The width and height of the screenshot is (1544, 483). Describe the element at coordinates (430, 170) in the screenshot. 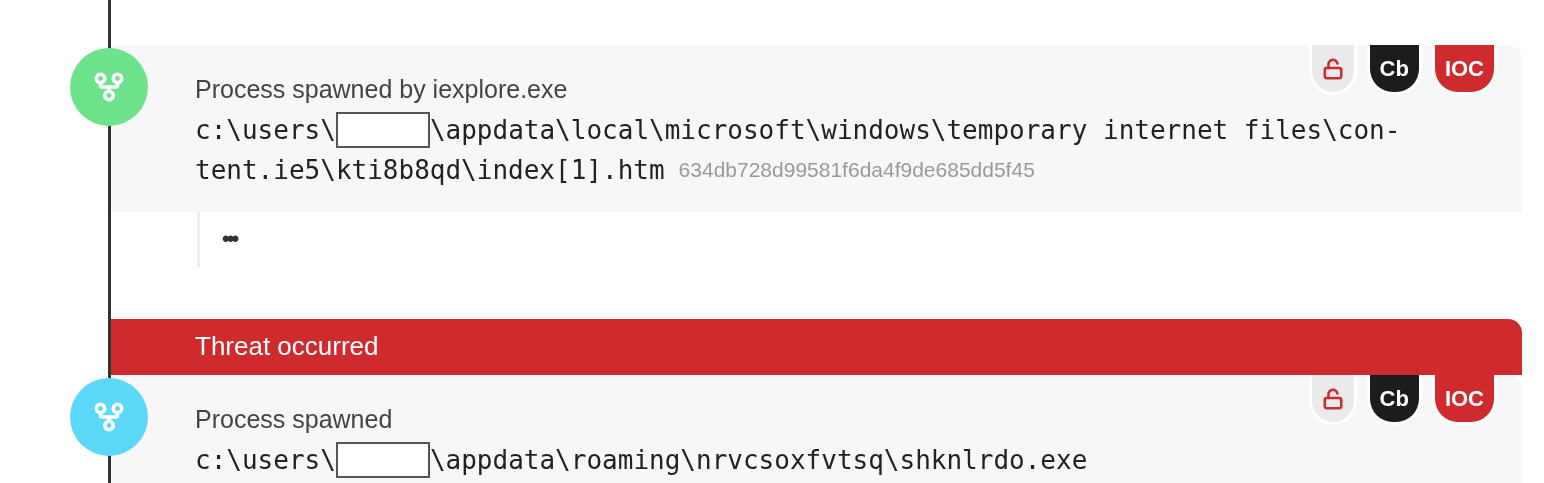

I see `file-path: tent.ie5\kti8b8qd\index[1].htm` at that location.